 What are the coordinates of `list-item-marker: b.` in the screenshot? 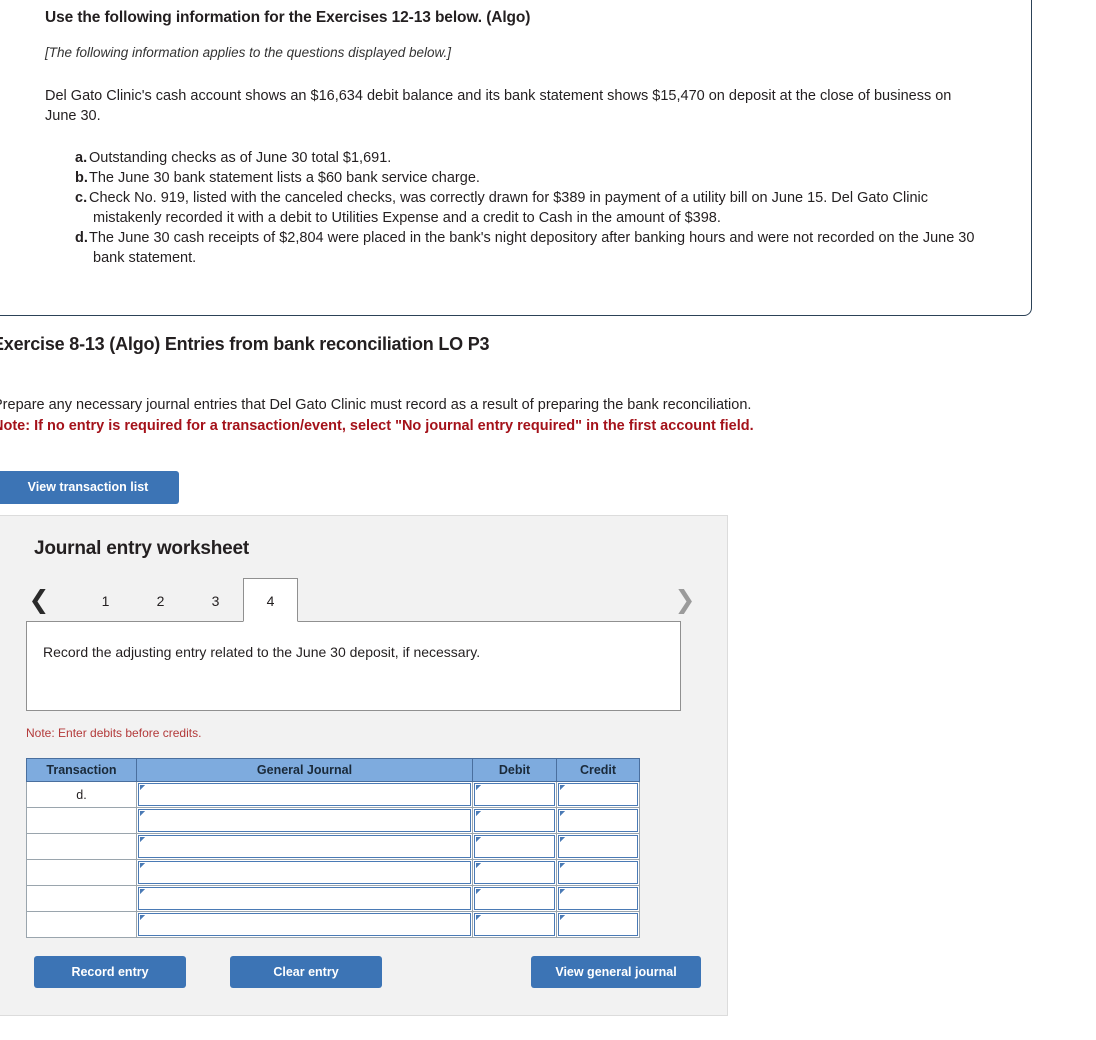 It's located at (81, 178).